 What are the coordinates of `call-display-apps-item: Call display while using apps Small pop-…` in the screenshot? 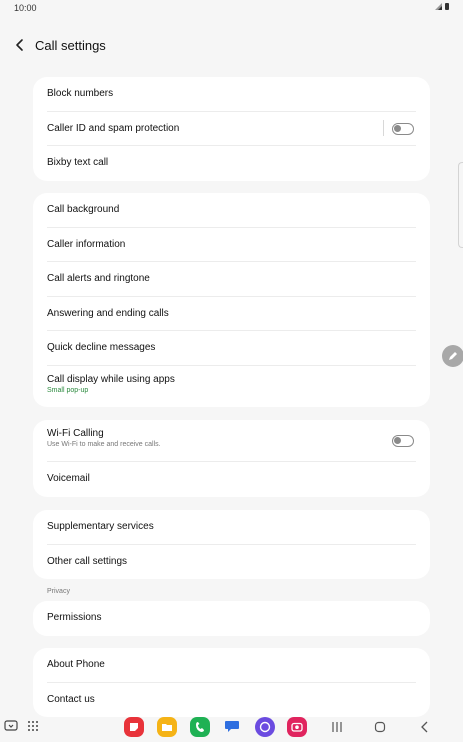 It's located at (231, 386).